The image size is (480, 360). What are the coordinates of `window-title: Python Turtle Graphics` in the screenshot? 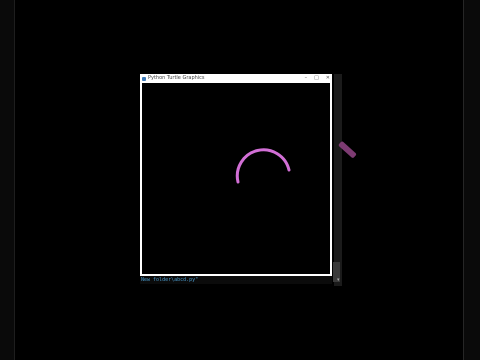 It's located at (176, 78).